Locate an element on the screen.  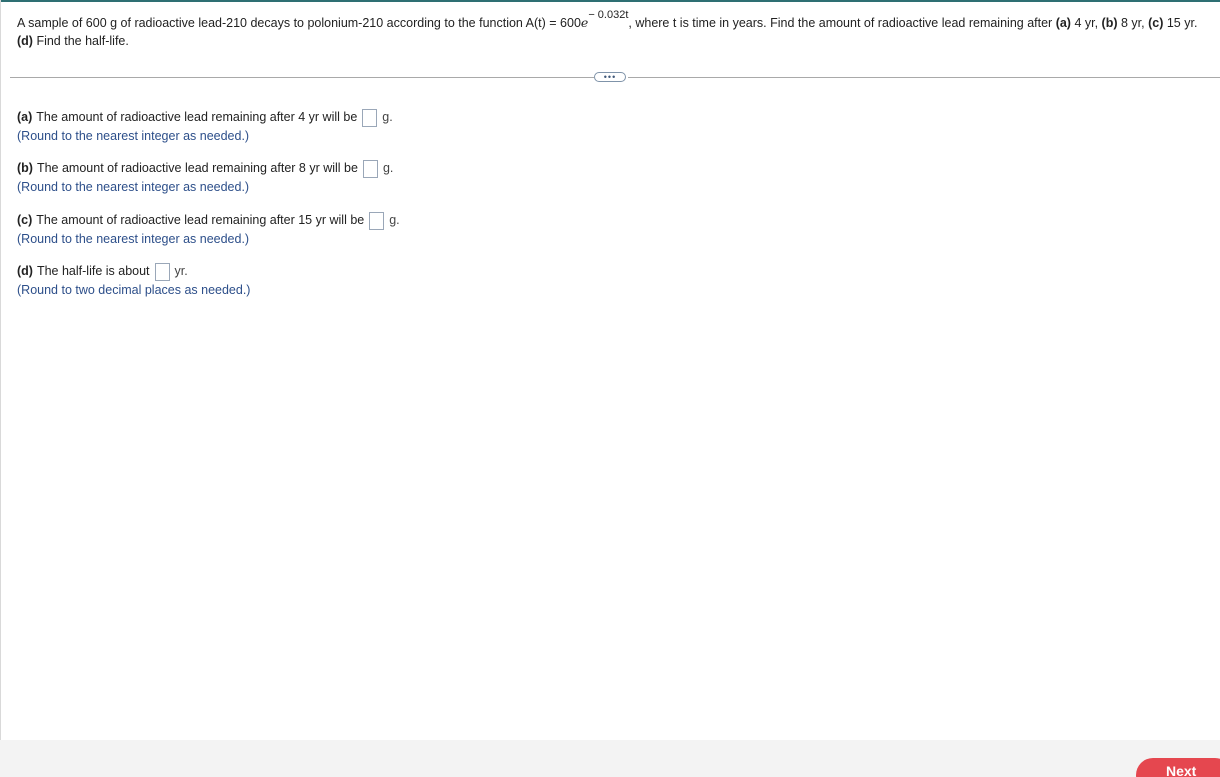
part-c-unit: g. is located at coordinates (394, 220).